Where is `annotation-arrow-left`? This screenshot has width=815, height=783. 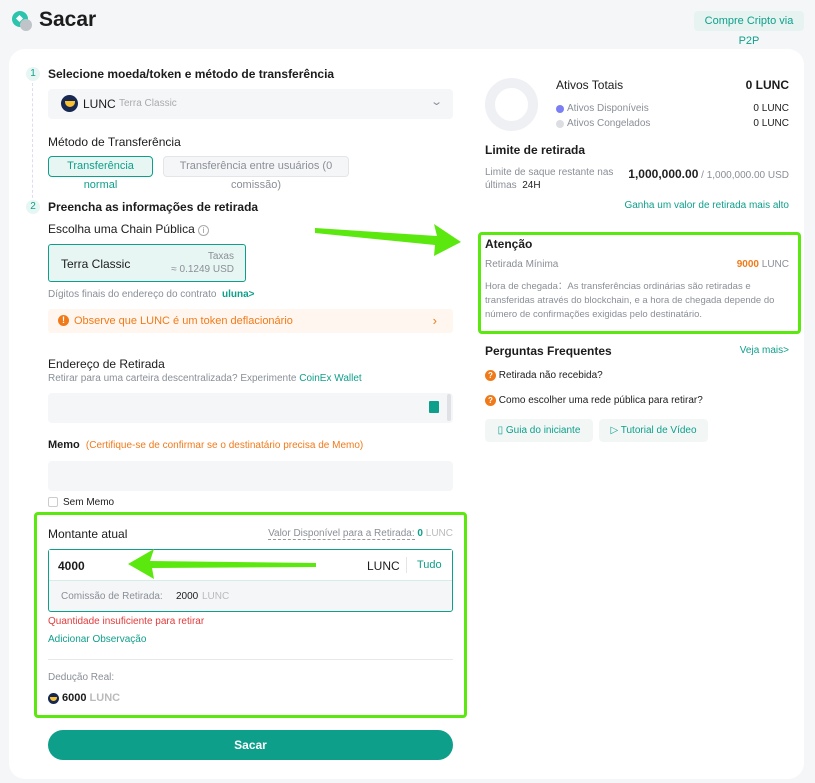
annotation-arrow-left is located at coordinates (222, 564).